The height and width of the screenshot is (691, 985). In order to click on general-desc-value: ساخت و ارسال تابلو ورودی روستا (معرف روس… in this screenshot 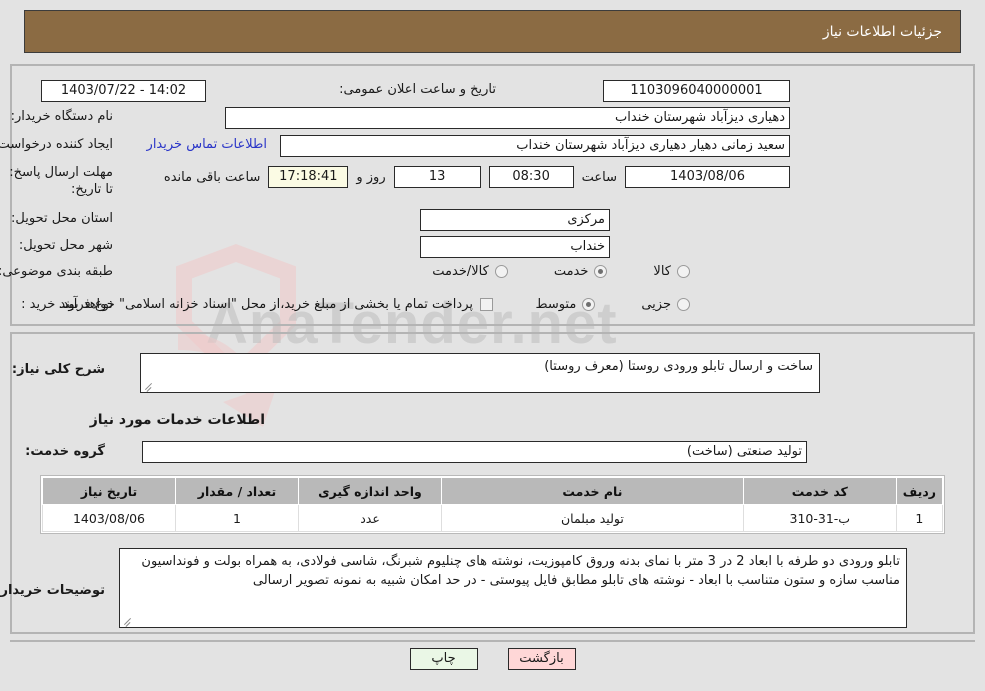, I will do `click(678, 366)`.